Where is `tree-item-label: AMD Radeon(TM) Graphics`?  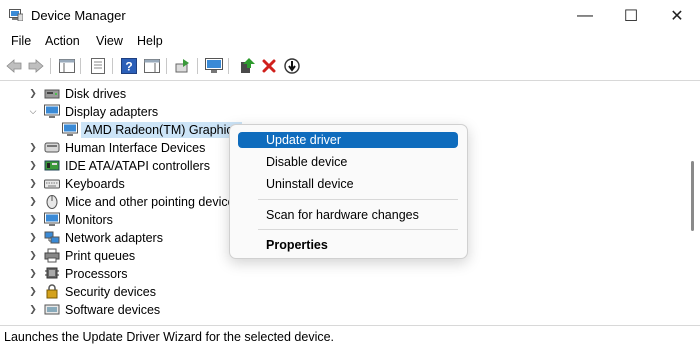
tree-item-label: AMD Radeon(TM) Graphics is located at coordinates (161, 130).